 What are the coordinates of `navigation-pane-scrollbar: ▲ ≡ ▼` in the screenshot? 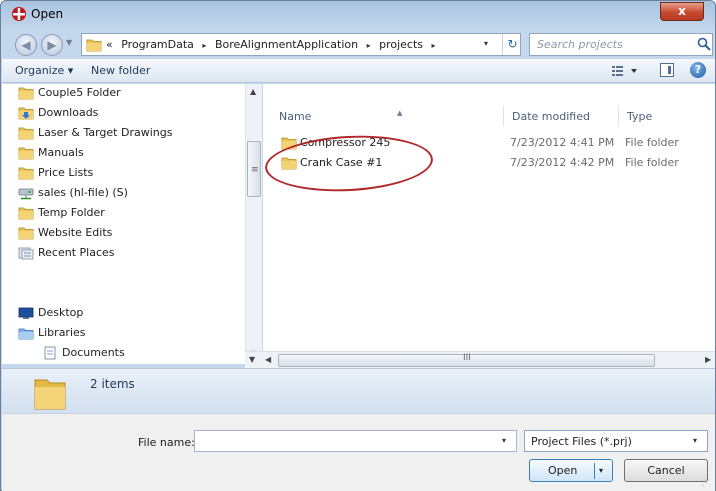 It's located at (253, 224).